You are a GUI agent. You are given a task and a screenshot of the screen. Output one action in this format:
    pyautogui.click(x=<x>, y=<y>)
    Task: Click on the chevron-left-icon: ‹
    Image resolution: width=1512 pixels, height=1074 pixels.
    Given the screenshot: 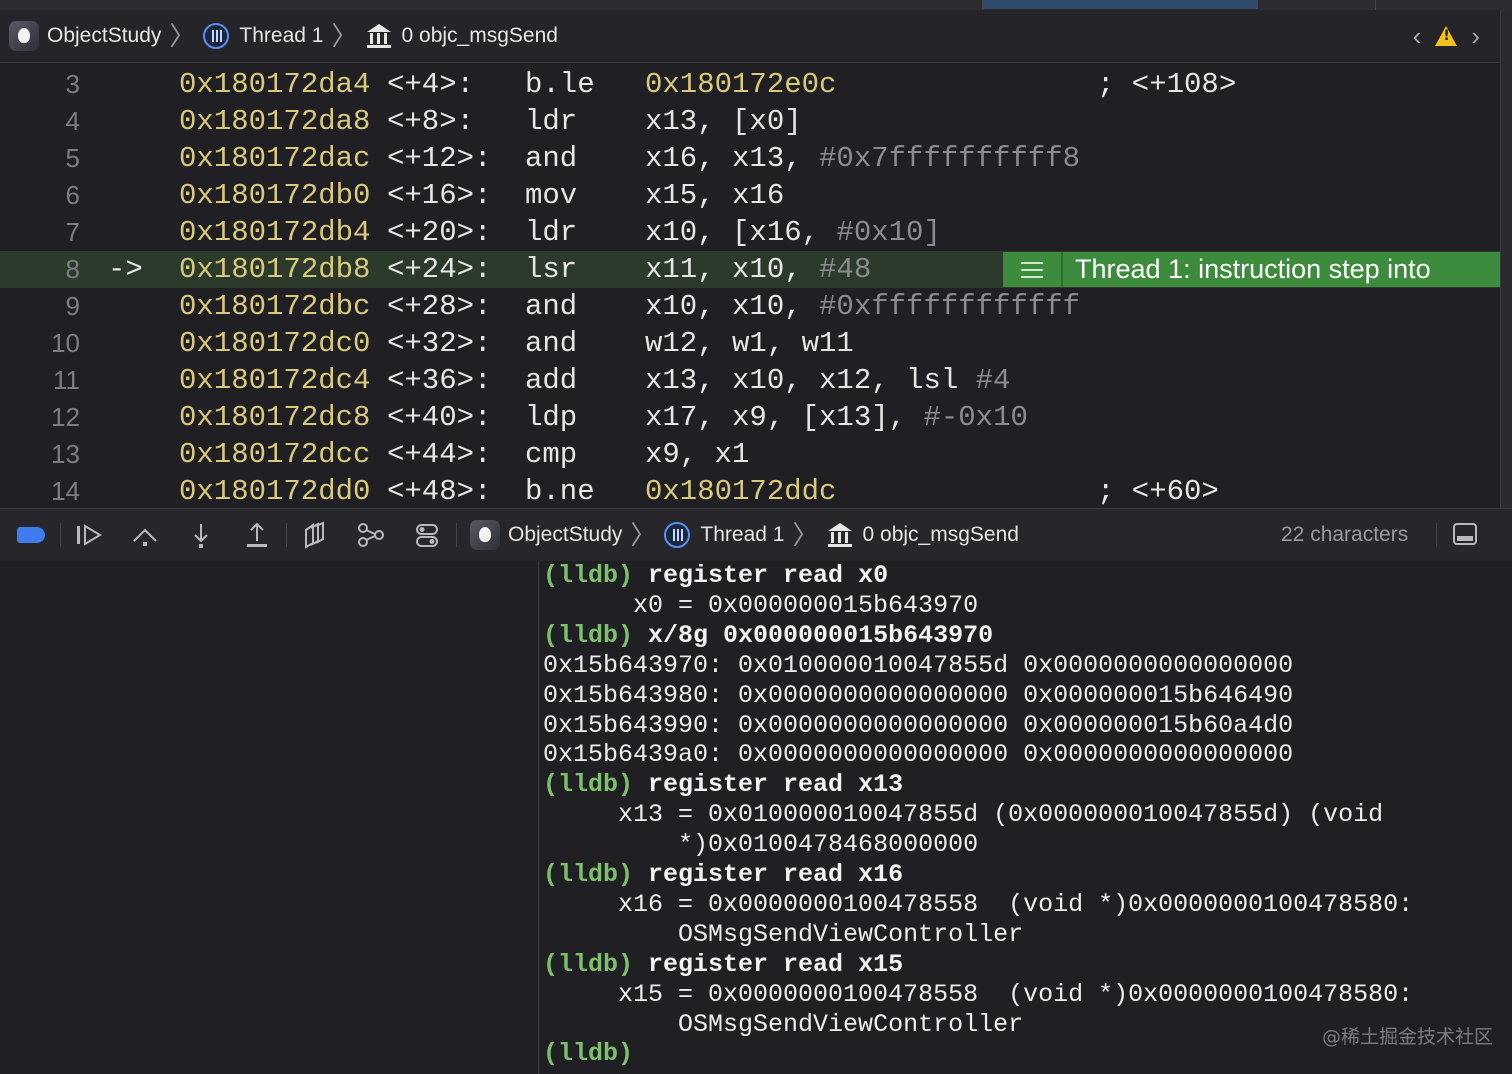 What is the action you would take?
    pyautogui.click(x=1417, y=36)
    